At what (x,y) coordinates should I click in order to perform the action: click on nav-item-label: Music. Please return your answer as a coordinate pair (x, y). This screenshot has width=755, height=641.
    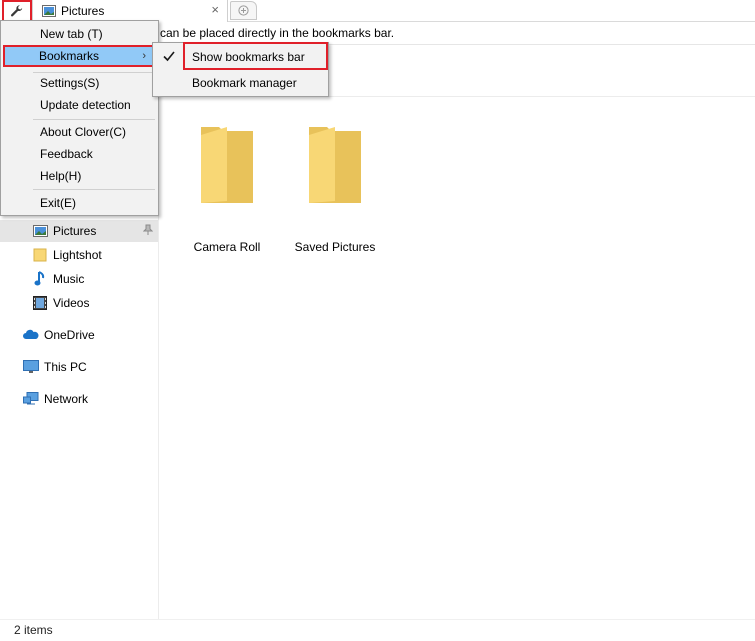
    Looking at the image, I should click on (69, 279).